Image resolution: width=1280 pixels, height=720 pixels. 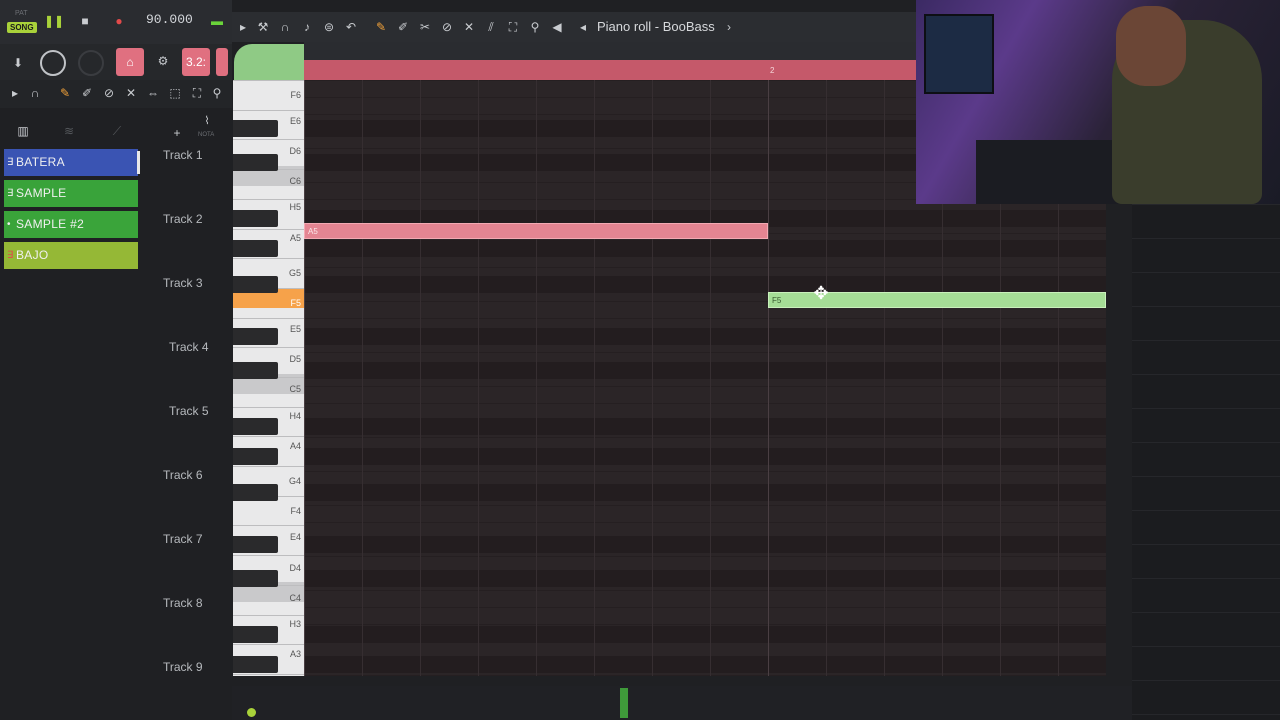 I want to click on key-label: E6, so click(x=295, y=121).